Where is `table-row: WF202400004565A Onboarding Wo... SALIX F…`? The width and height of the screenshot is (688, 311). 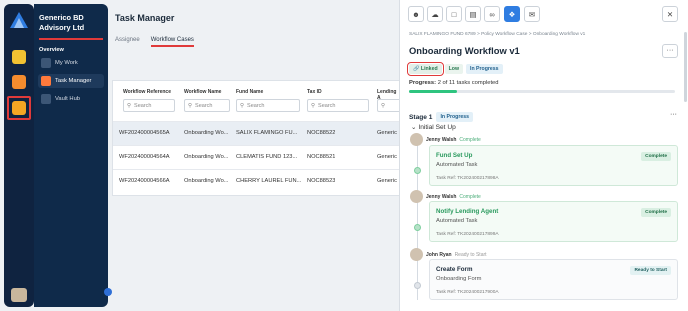
table-row: WF202400004565A Onboarding Wo... SALIX F… is located at coordinates (258, 133).